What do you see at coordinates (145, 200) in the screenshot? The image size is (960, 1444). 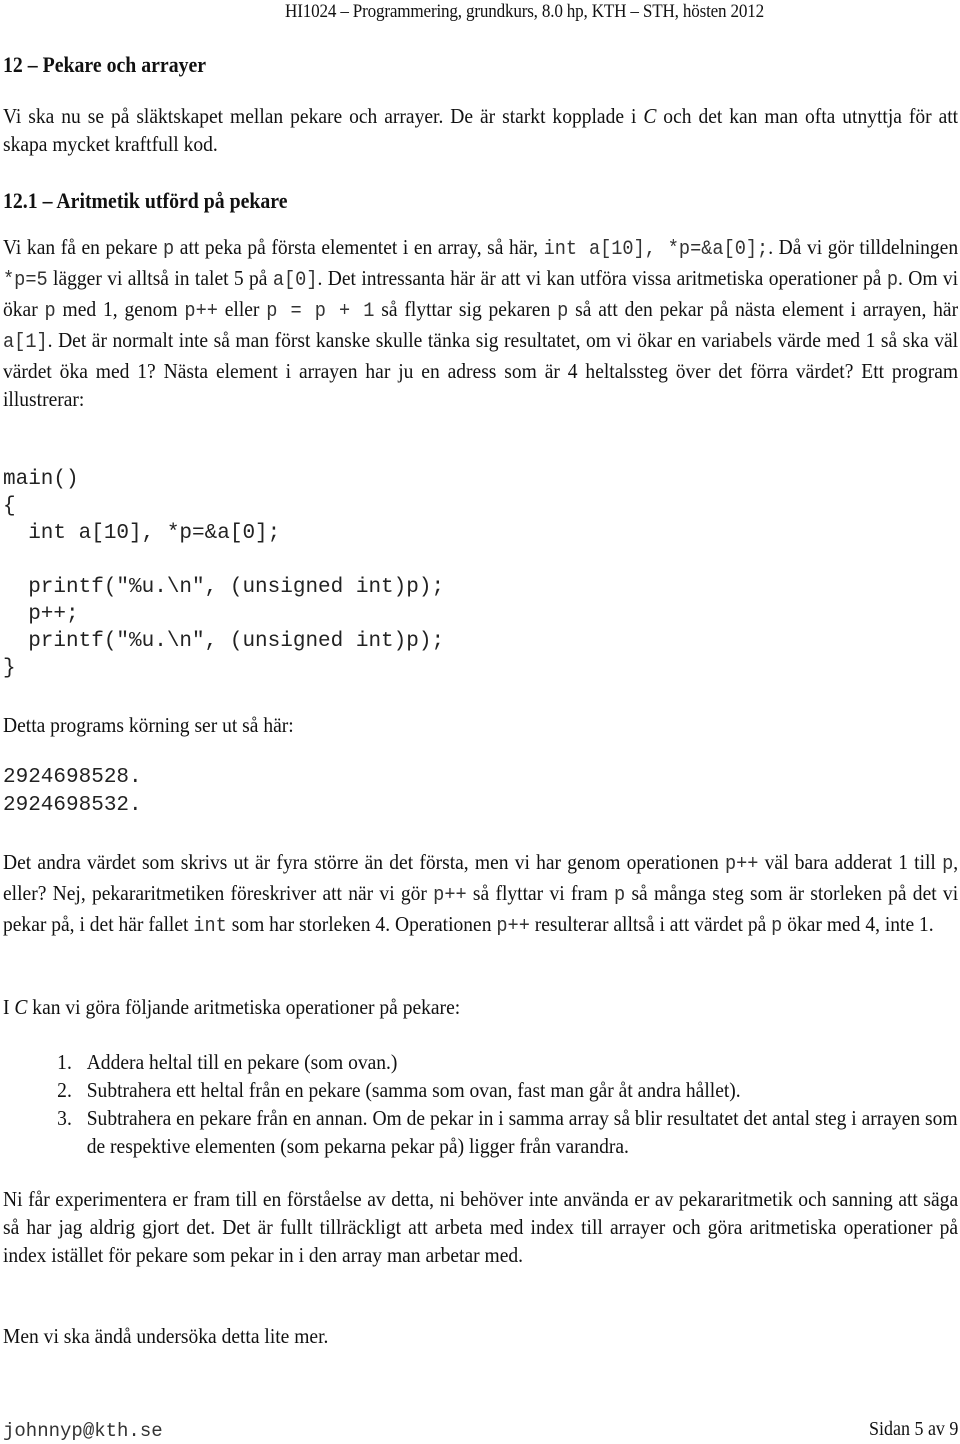 I see `subsection-title: 12.1 – Aritmetik utförd på pekare` at bounding box center [145, 200].